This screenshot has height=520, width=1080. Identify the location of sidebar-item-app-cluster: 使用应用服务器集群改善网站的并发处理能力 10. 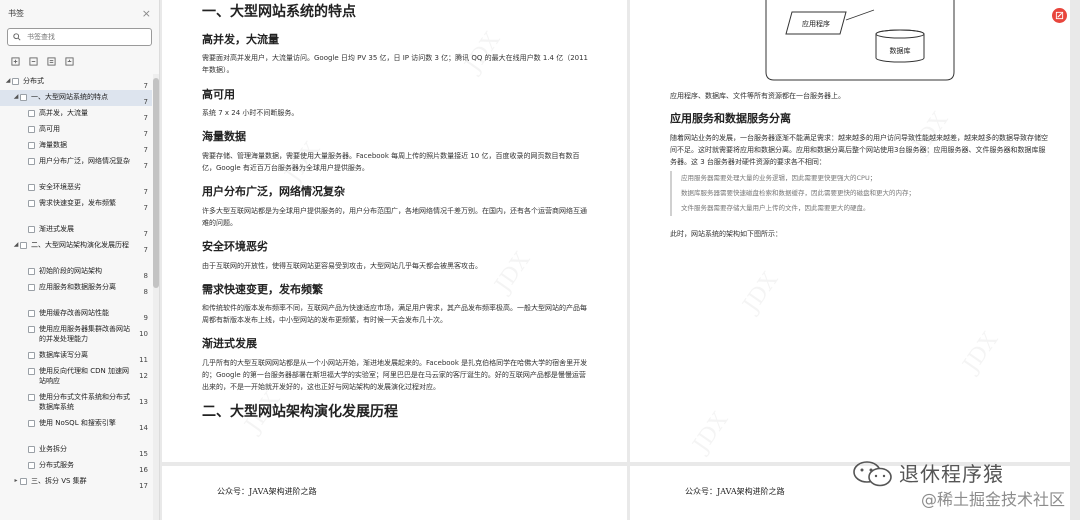
(76, 335).